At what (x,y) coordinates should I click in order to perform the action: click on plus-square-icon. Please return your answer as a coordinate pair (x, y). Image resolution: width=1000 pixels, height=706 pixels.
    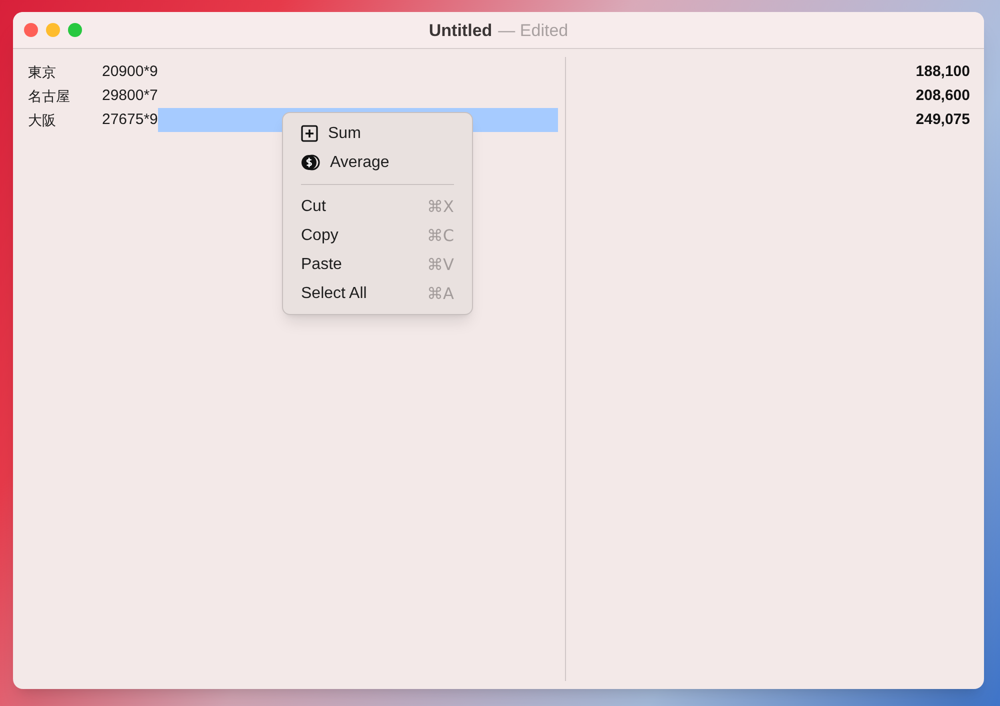
    Looking at the image, I should click on (309, 133).